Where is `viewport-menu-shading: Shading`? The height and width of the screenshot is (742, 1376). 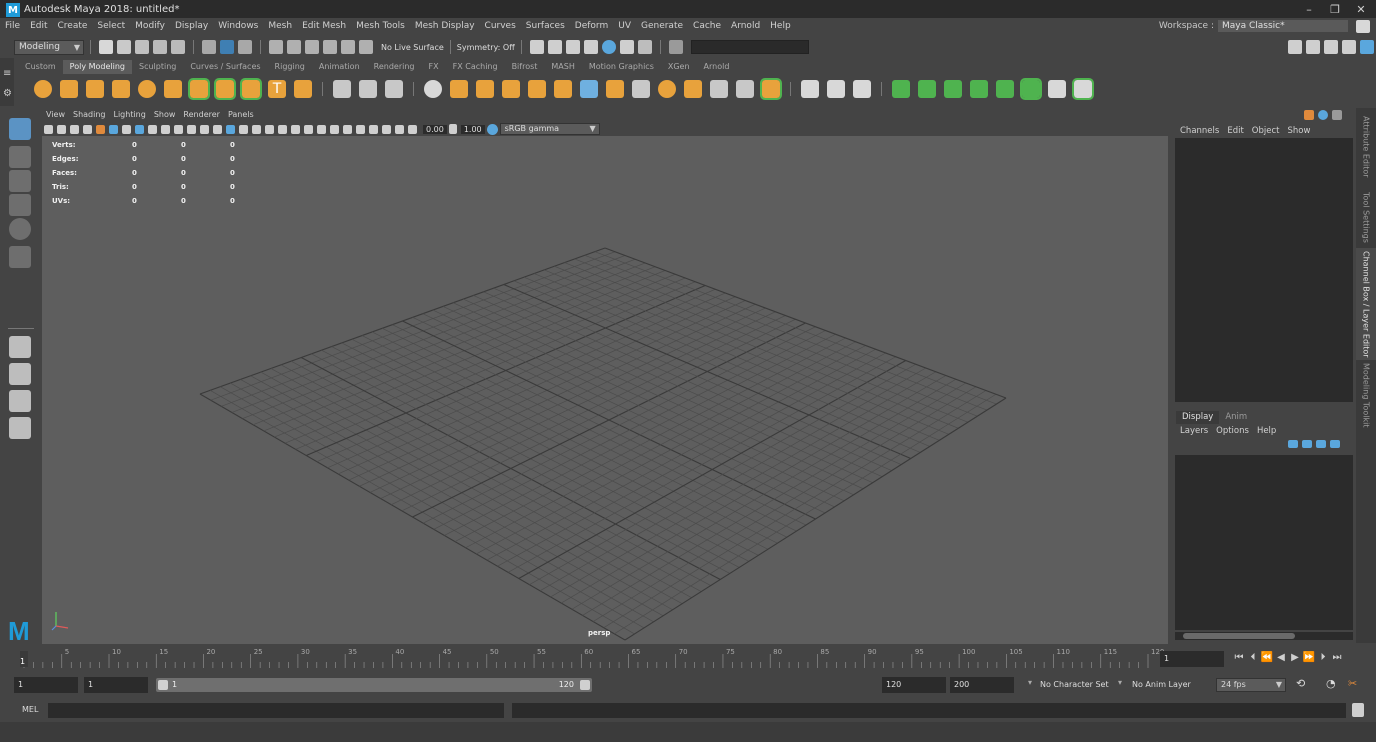
viewport-menu-shading: Shading is located at coordinates (89, 115).